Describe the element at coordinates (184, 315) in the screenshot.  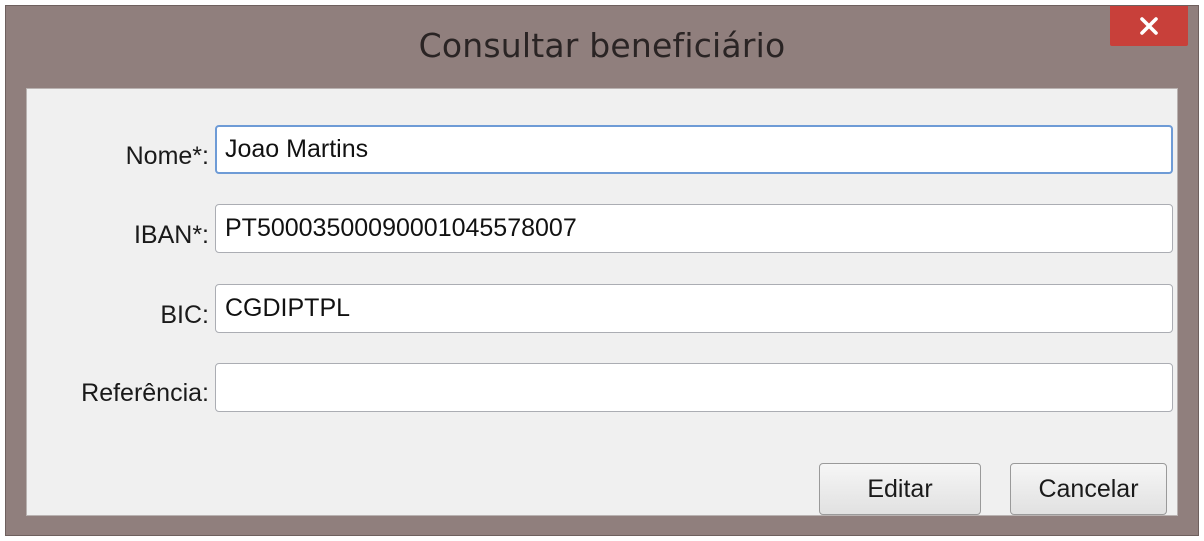
I see `bic-label: BIC:` at that location.